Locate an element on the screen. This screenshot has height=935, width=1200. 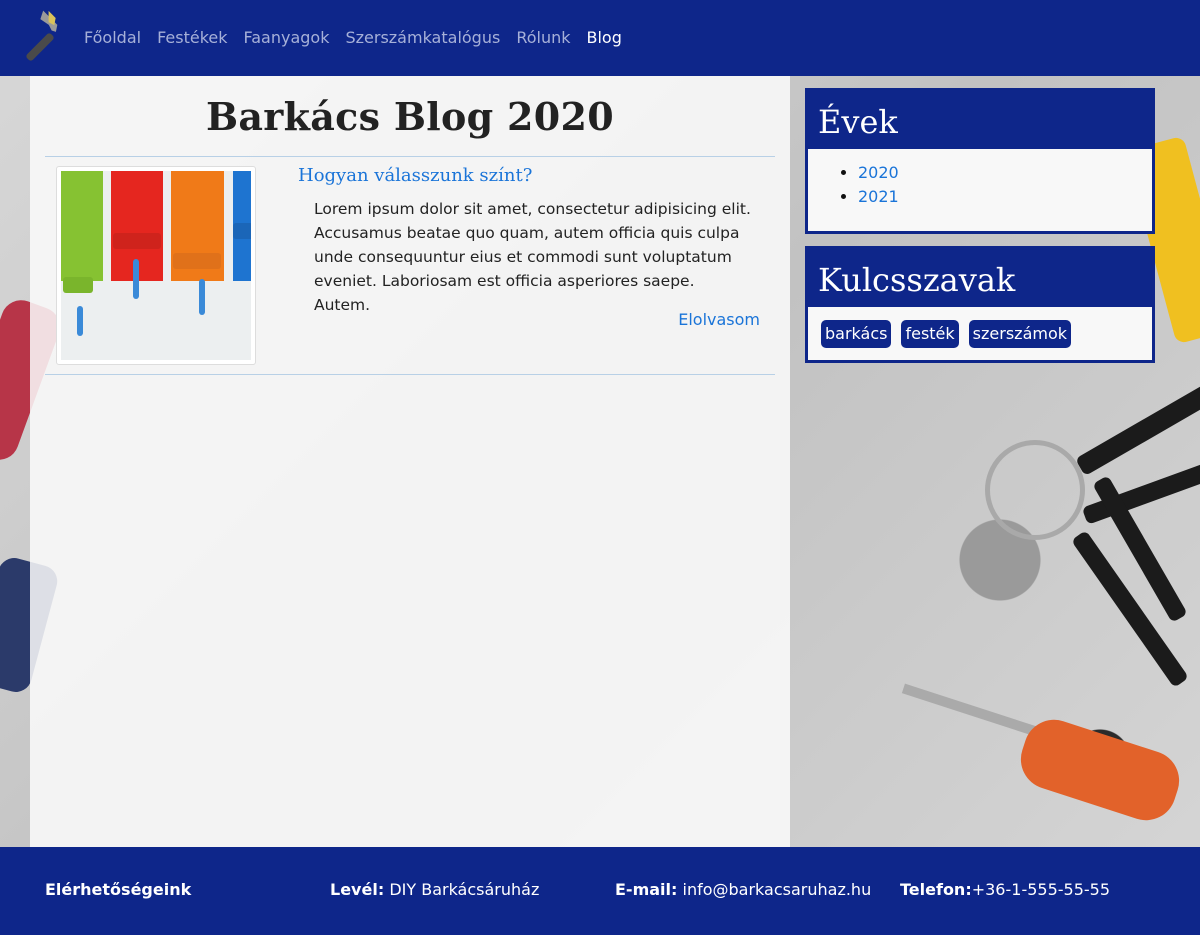
footer-email-label: E-mail: is located at coordinates (646, 889).